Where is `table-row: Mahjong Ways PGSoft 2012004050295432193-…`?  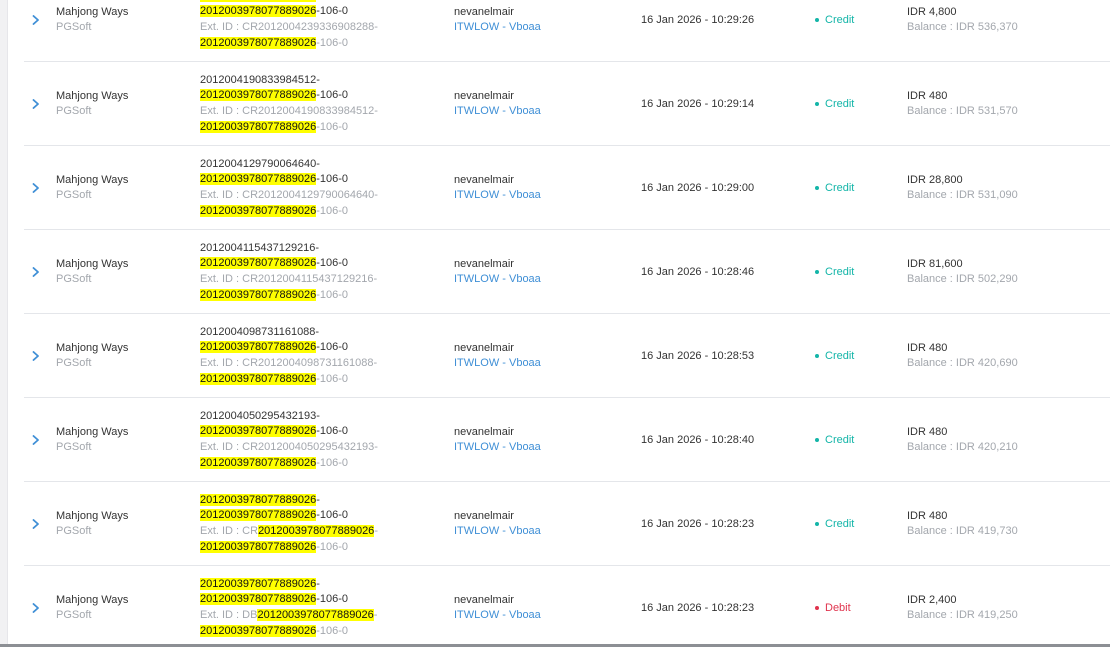
table-row: Mahjong Ways PGSoft 2012004050295432193-… is located at coordinates (567, 440).